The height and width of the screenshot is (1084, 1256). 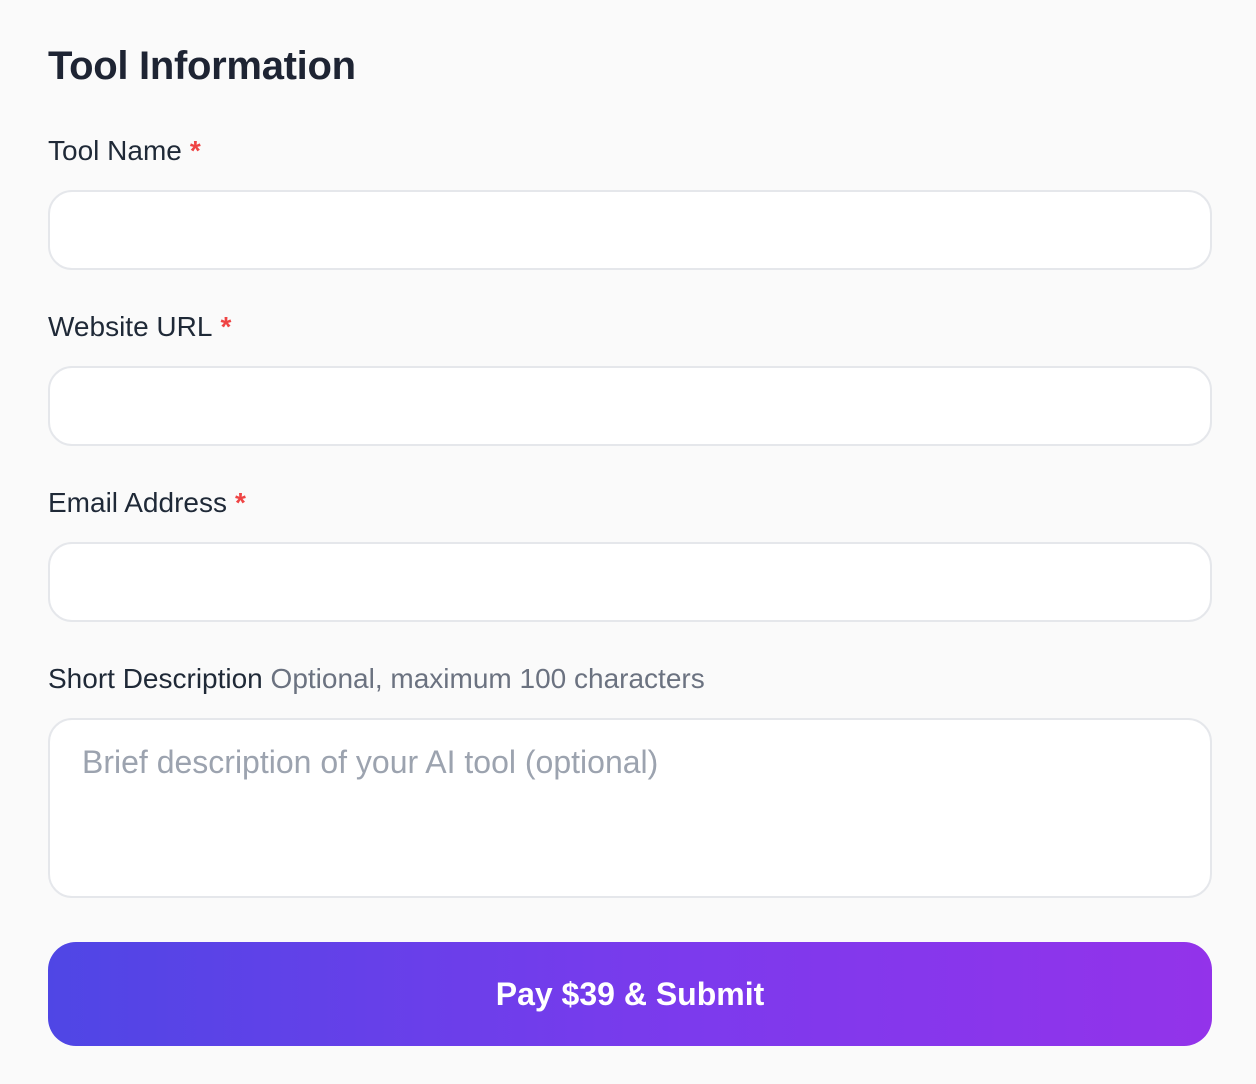 What do you see at coordinates (630, 230) in the screenshot?
I see `tool-name-input` at bounding box center [630, 230].